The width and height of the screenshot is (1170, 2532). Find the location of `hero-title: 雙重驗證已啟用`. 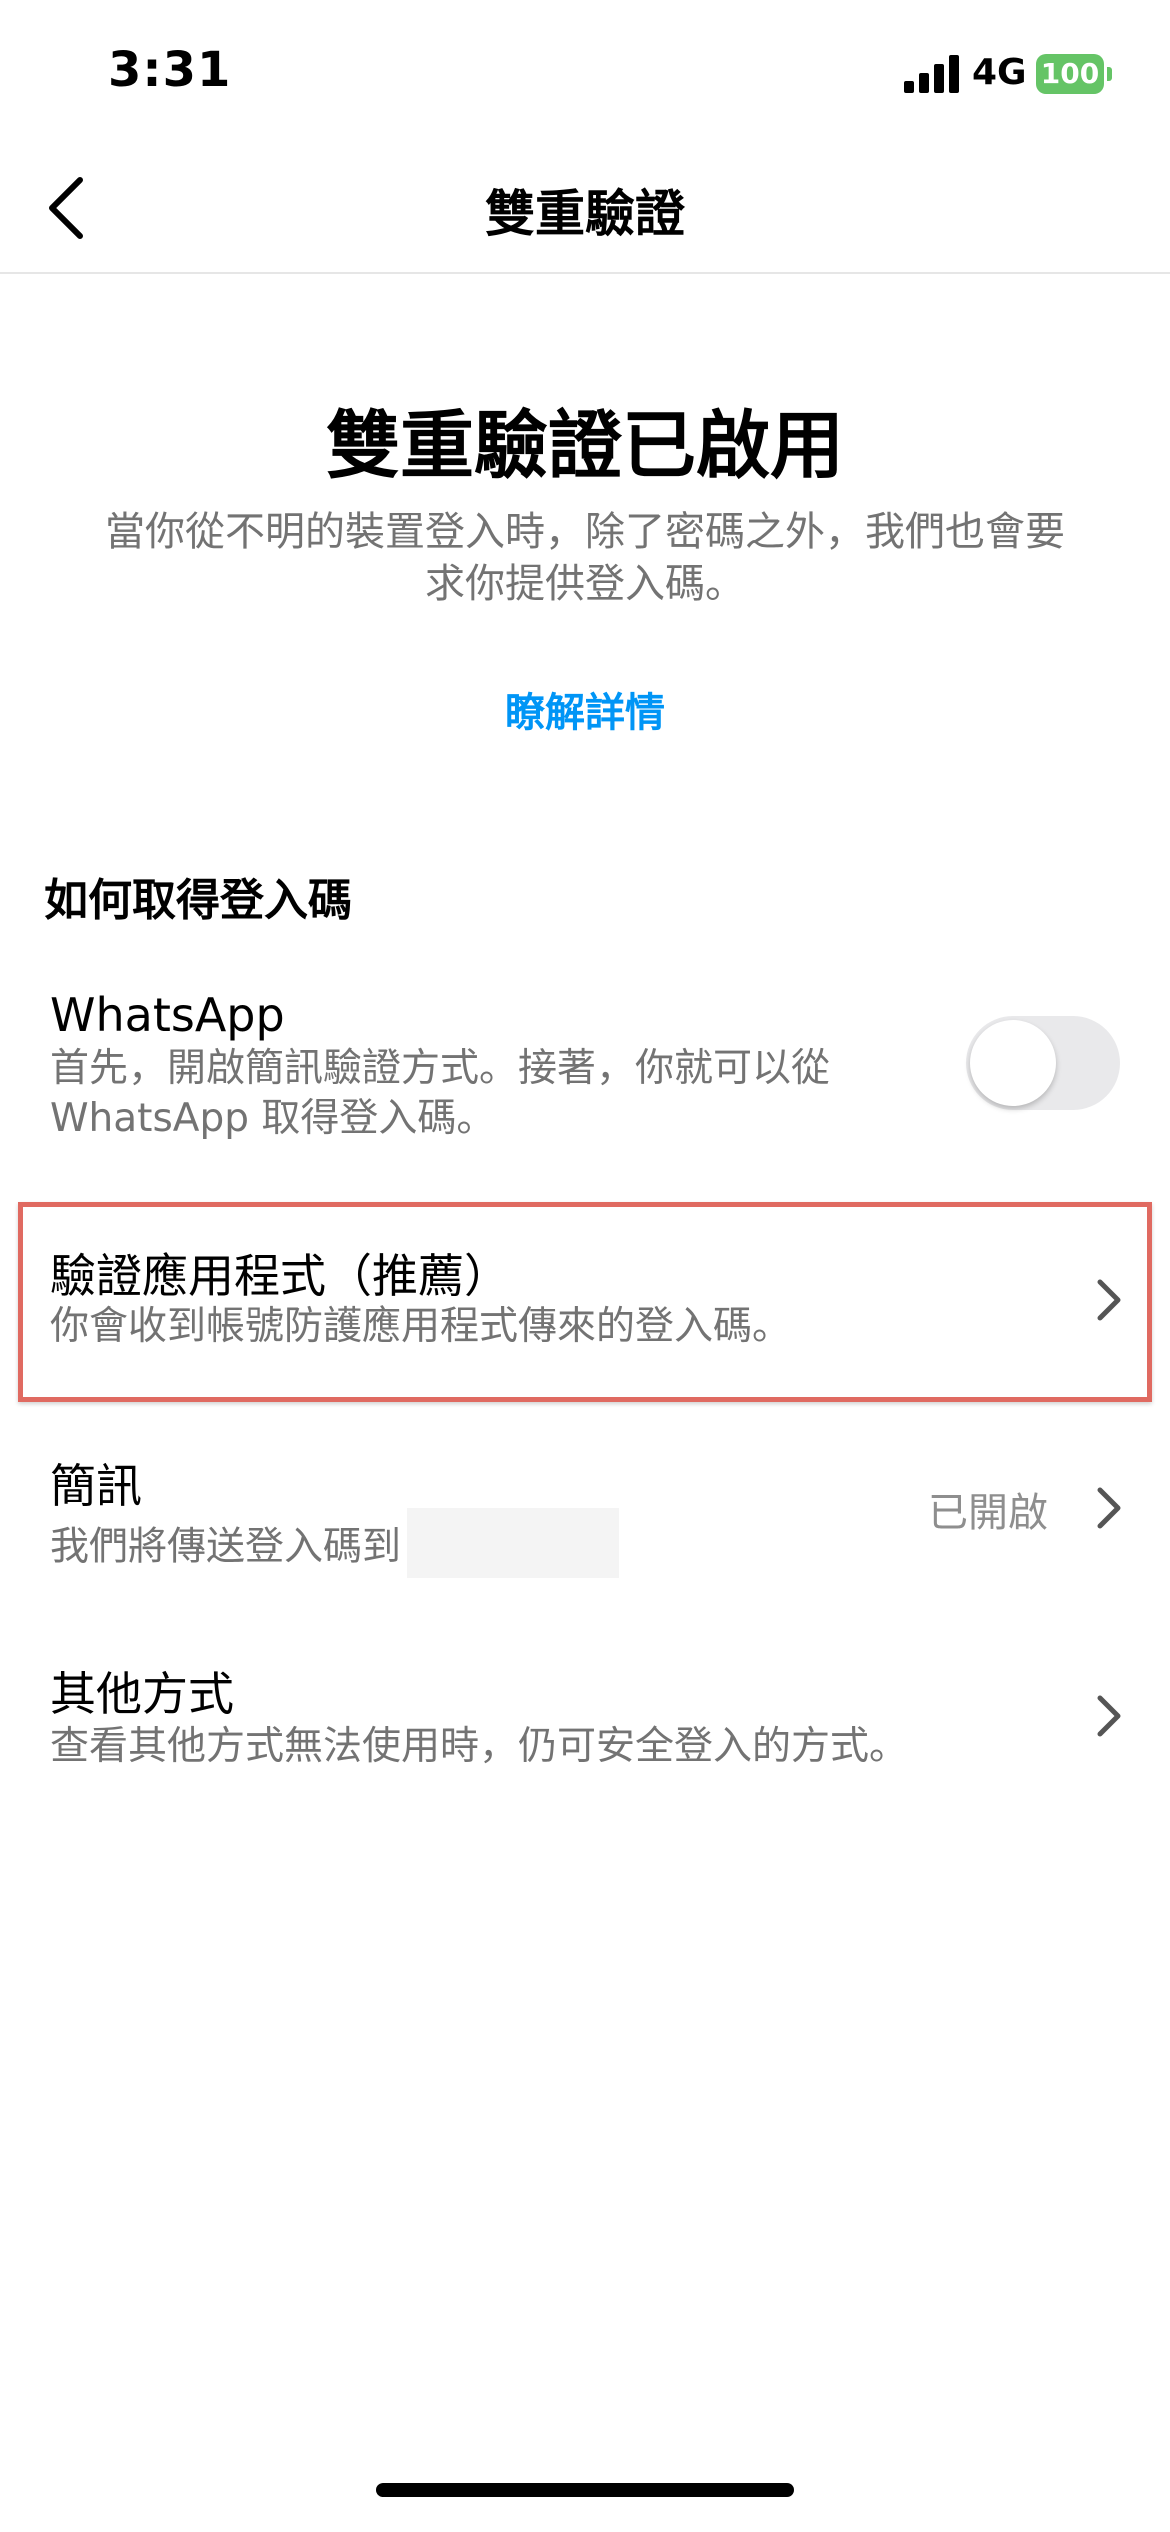

hero-title: 雙重驗證已啟用 is located at coordinates (585, 446).